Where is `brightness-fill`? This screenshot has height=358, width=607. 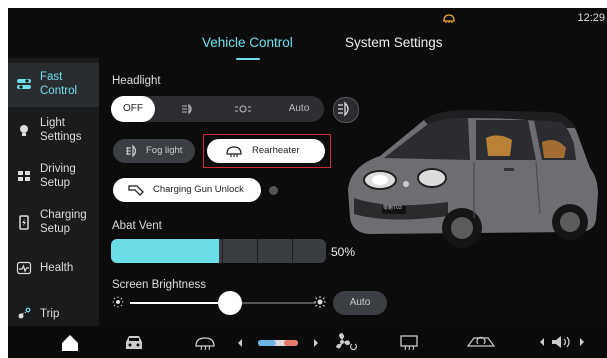
brightness-fill is located at coordinates (180, 303).